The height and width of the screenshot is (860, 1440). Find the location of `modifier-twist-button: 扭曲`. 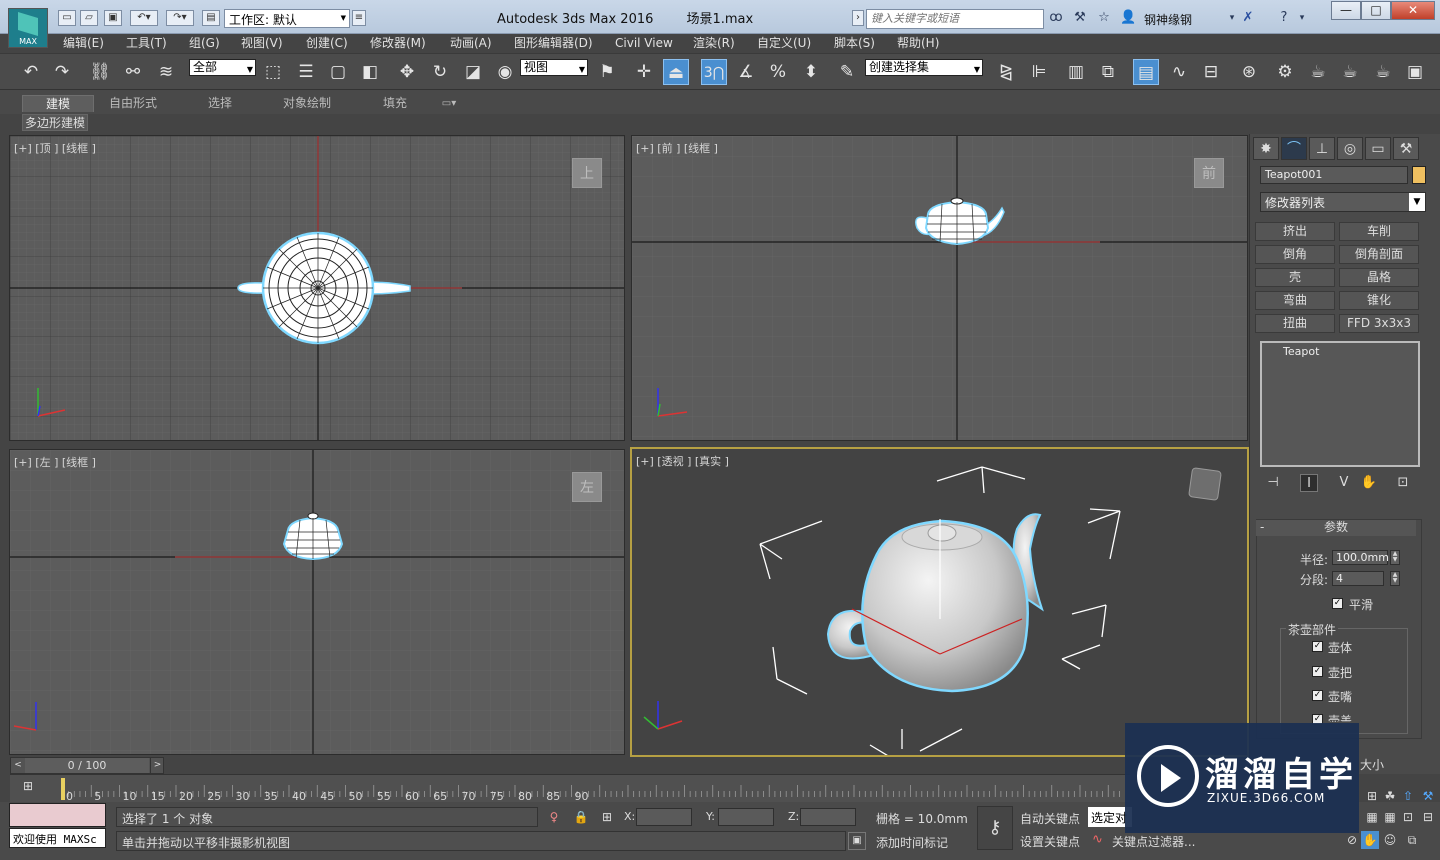

modifier-twist-button: 扭曲 is located at coordinates (1295, 323).